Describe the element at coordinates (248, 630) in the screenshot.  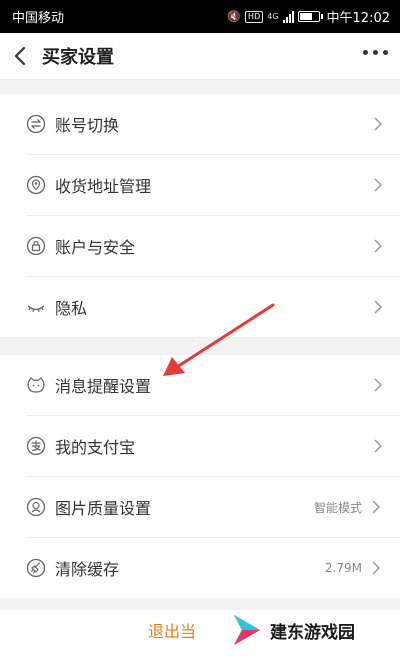
I see `watermark-logo-icon` at that location.